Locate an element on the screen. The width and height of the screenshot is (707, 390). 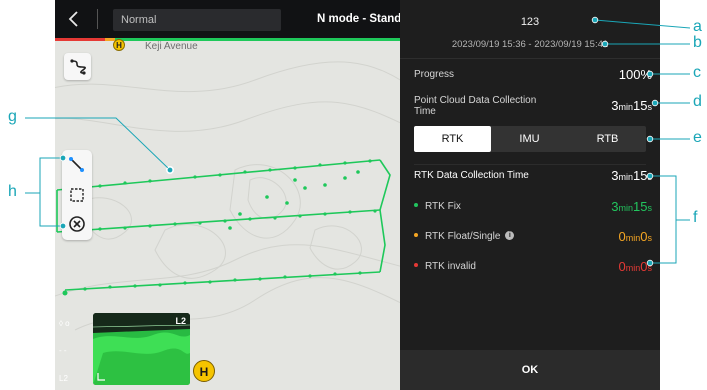
flight-status: N mode - Standby is located at coordinates (358, 19).